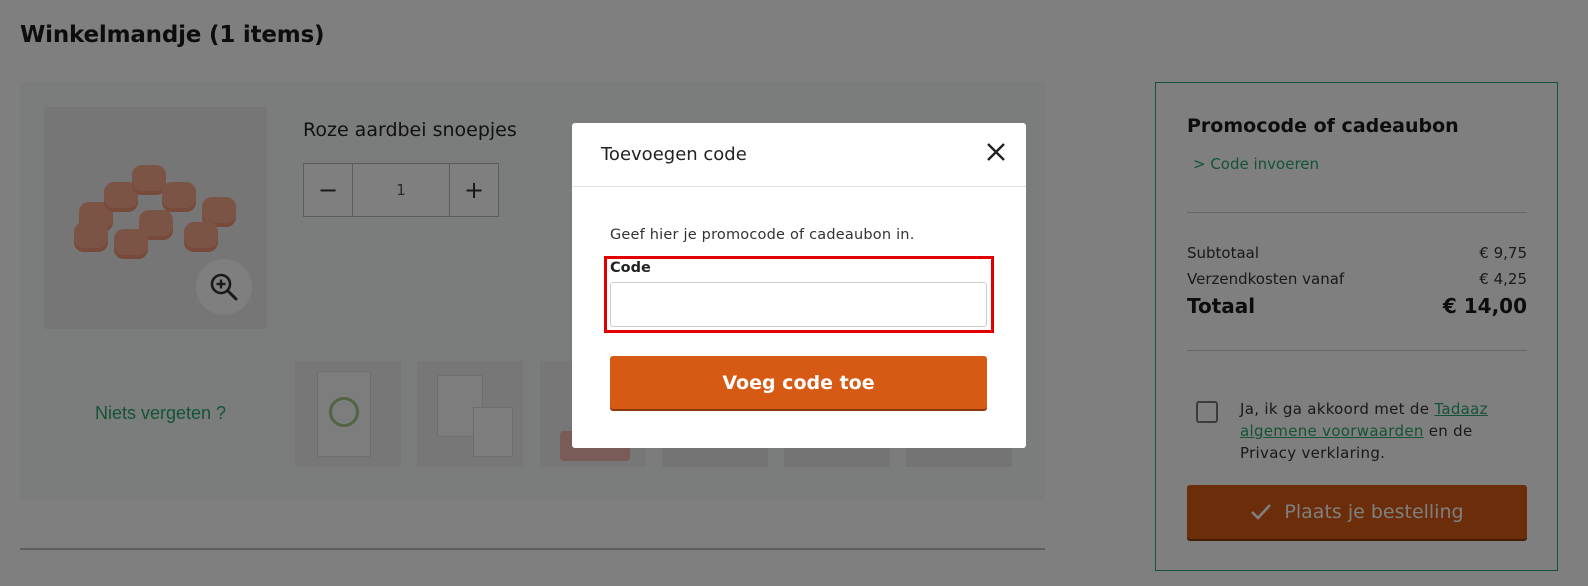  Describe the element at coordinates (798, 382) in the screenshot. I see `add-code-button: Voeg code toe` at that location.